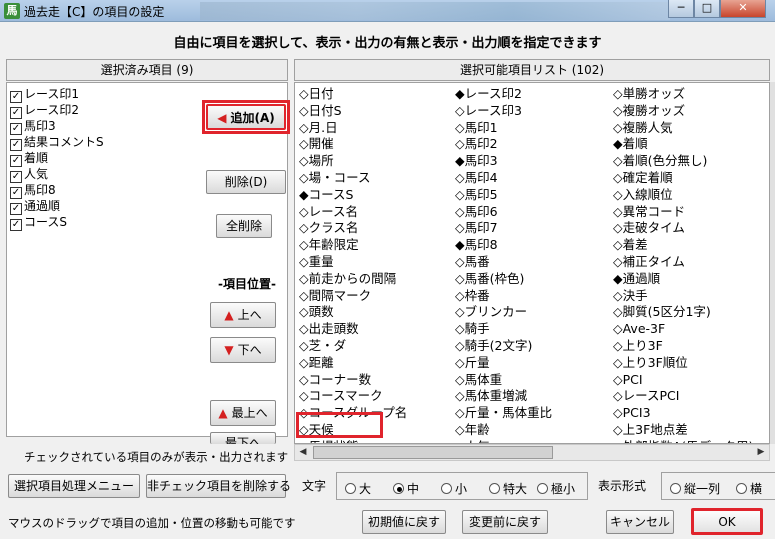  I want to click on move-down-button: ▼ 下へ, so click(243, 350).